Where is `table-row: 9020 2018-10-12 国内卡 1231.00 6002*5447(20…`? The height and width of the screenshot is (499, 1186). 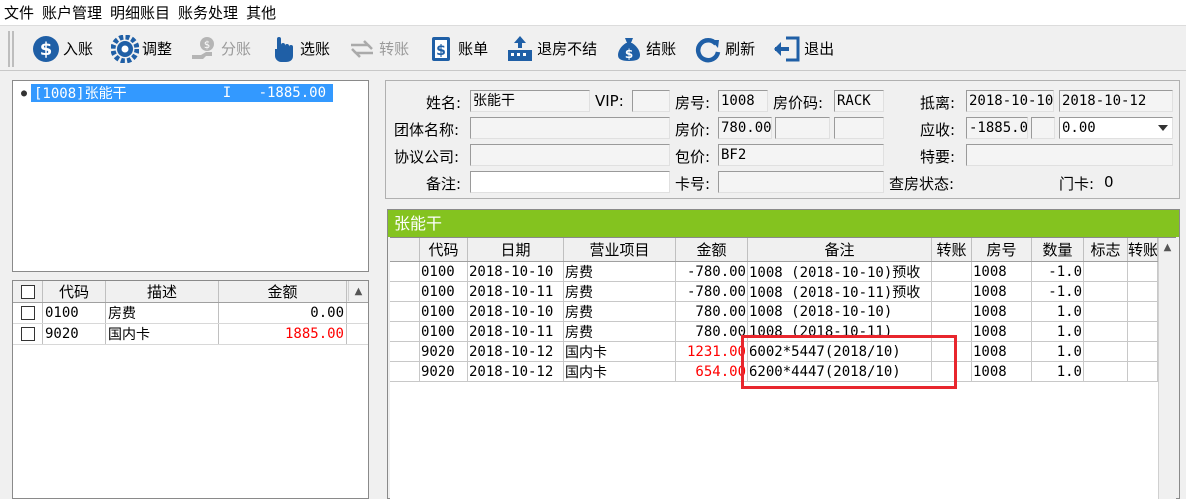 table-row: 9020 2018-10-12 国内卡 1231.00 6002*5447(20… is located at coordinates (783, 352).